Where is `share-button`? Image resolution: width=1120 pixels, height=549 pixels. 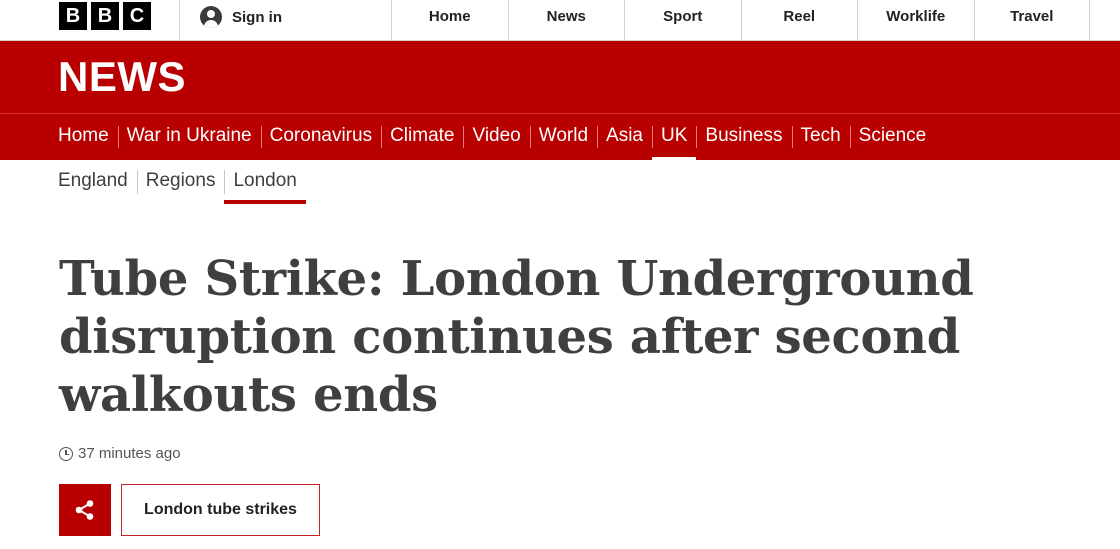 share-button is located at coordinates (85, 510).